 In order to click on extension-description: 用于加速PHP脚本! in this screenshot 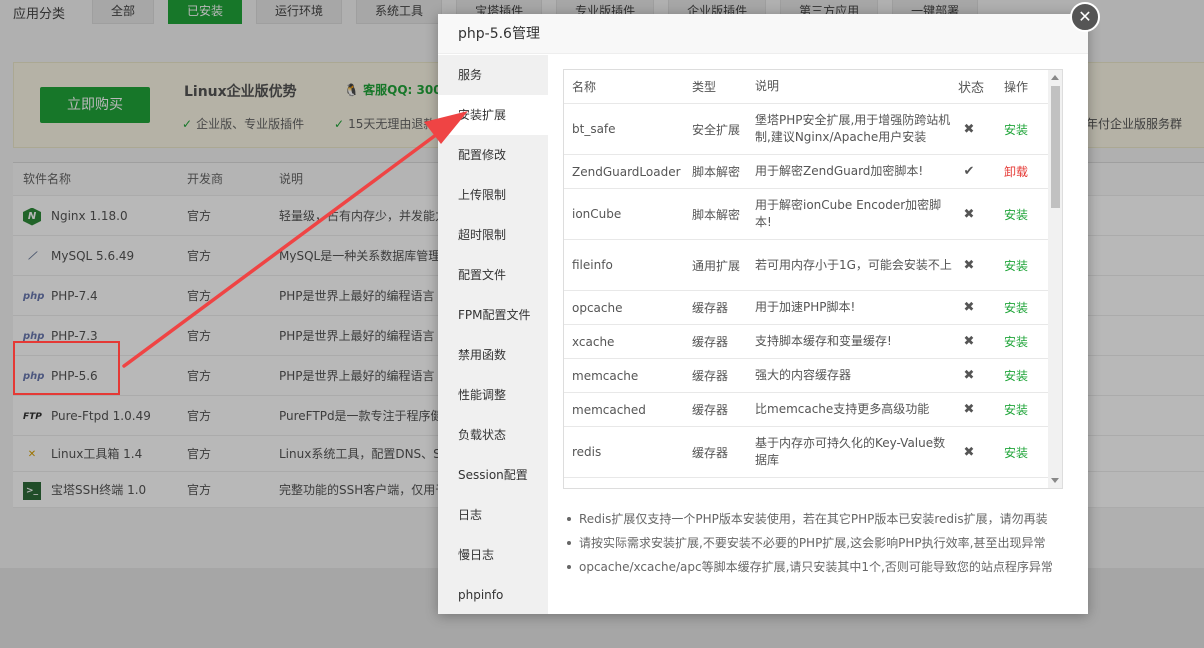, I will do `click(805, 307)`.